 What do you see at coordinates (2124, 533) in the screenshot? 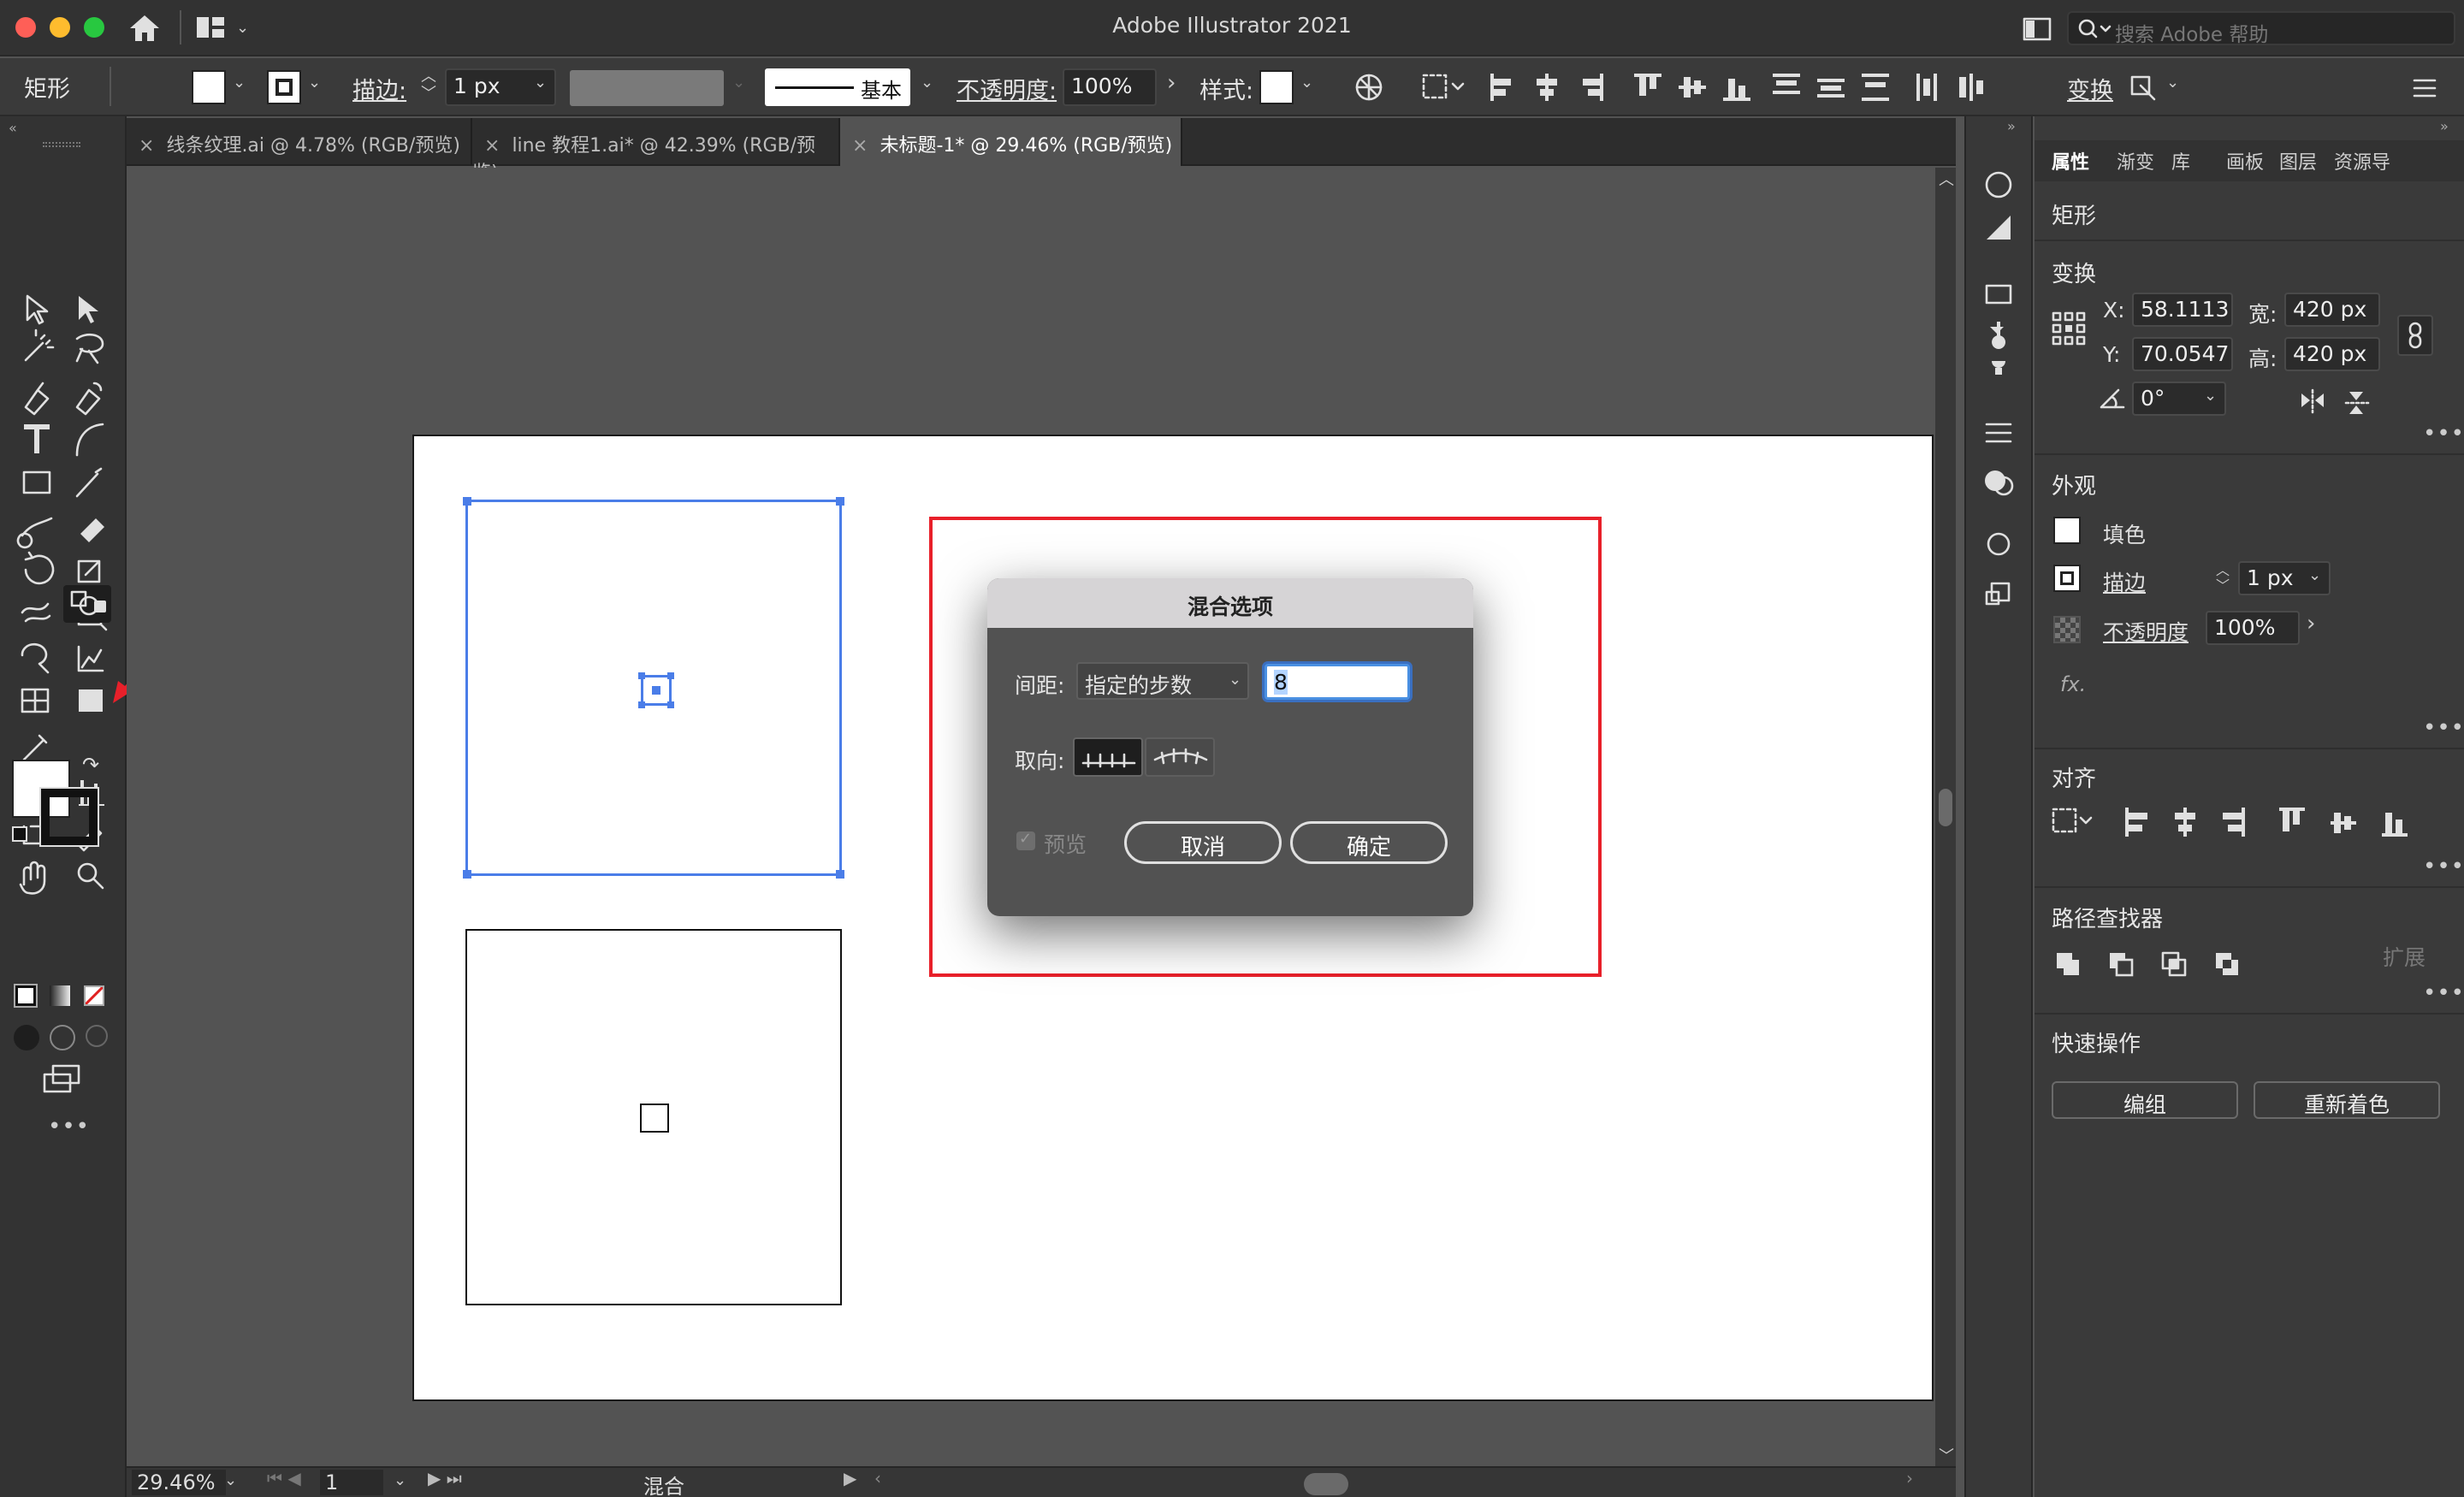
I see `fill-label: 填色` at bounding box center [2124, 533].